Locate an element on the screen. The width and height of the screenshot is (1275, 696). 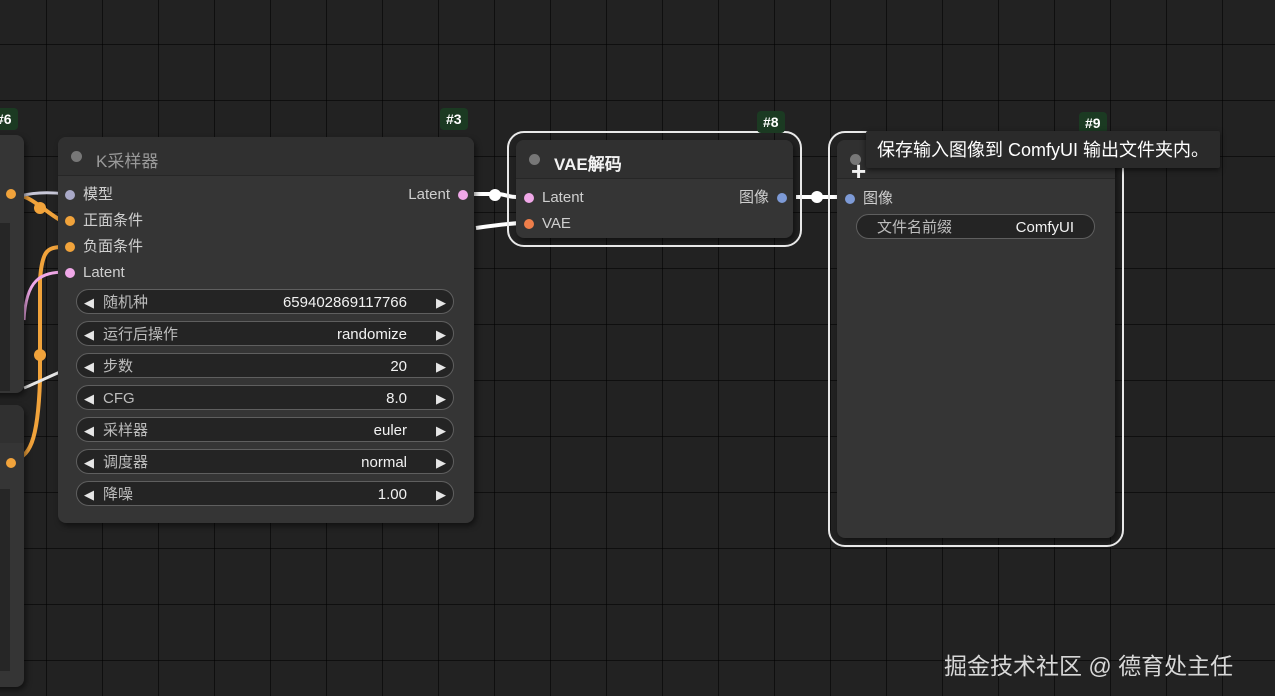
slot-label: 模型 is located at coordinates (98, 194).